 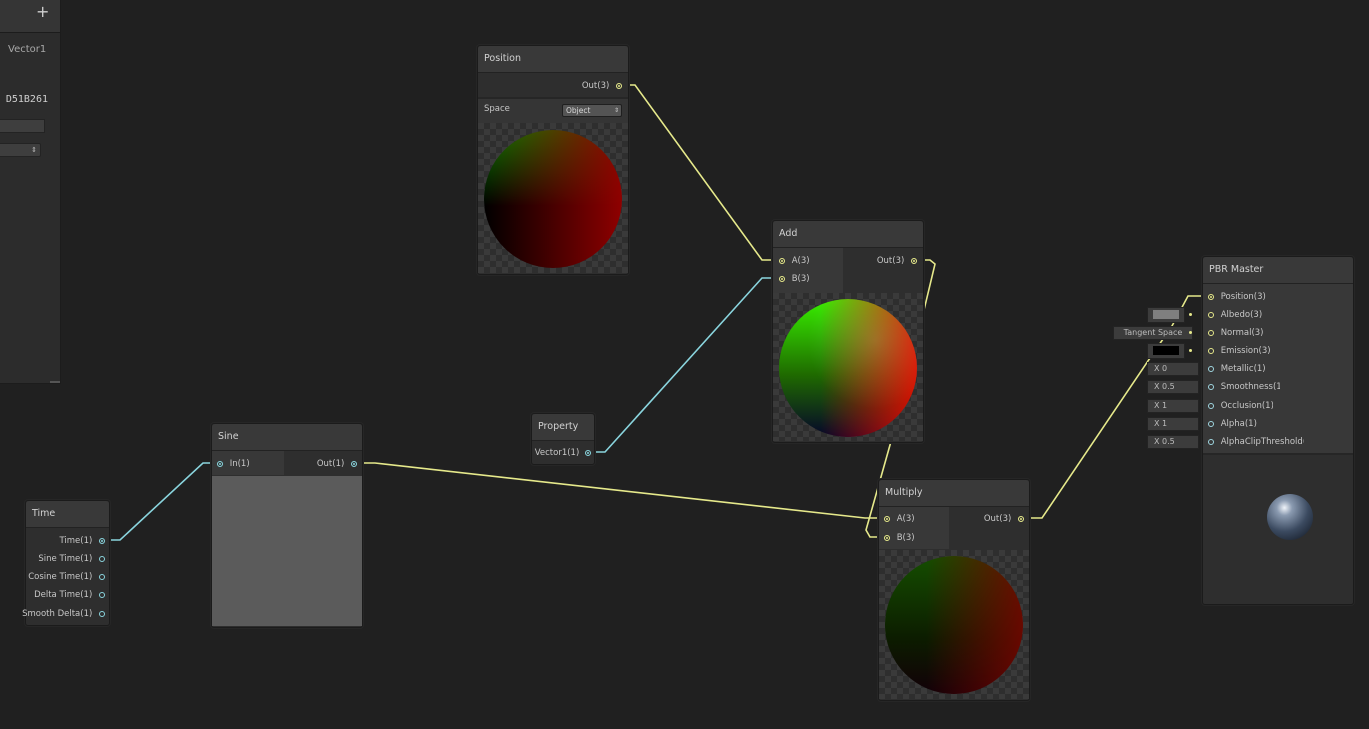 I want to click on output-port: Vector1(1), so click(x=563, y=453).